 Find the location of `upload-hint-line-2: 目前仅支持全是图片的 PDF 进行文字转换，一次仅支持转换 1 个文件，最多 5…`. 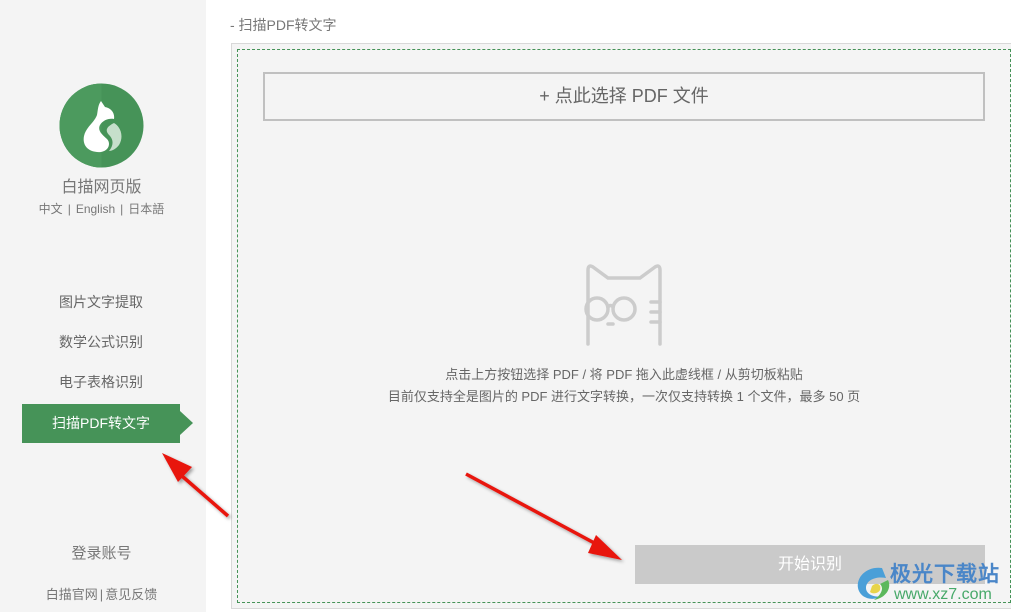

upload-hint-line-2: 目前仅支持全是图片的 PDF 进行文字转换，一次仅支持转换 1 个文件，最多 5… is located at coordinates (624, 396).